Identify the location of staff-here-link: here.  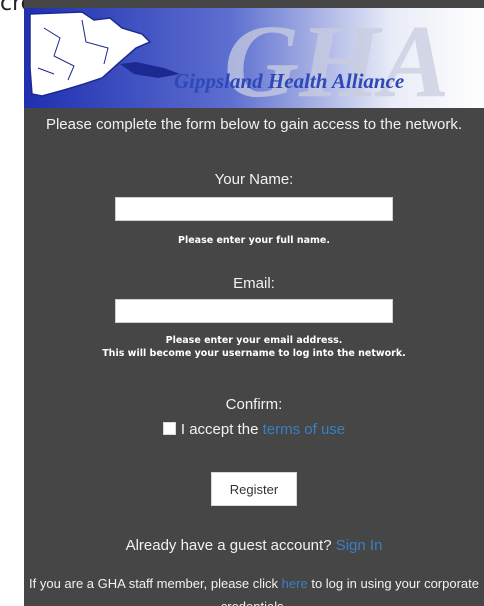
(295, 583).